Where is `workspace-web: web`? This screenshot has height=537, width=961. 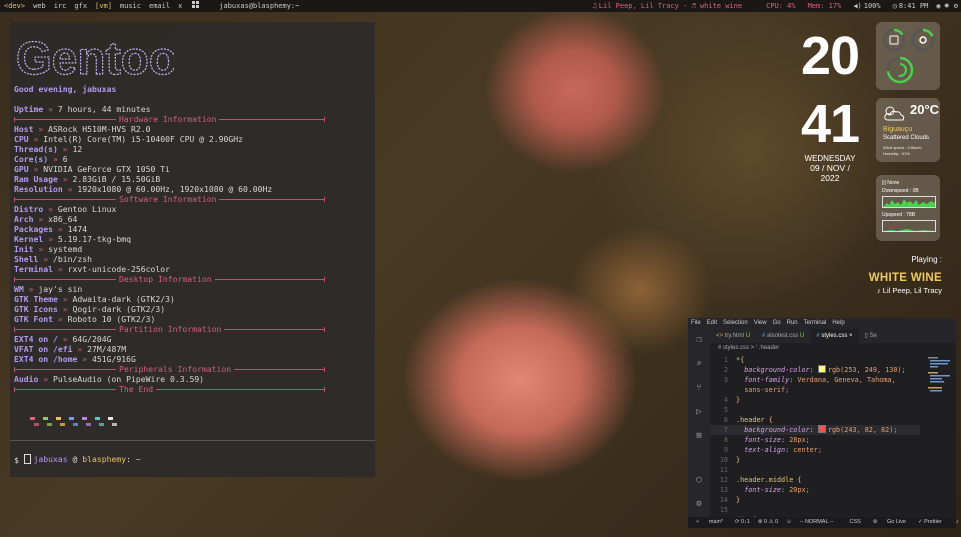
workspace-web: web is located at coordinates (39, 6).